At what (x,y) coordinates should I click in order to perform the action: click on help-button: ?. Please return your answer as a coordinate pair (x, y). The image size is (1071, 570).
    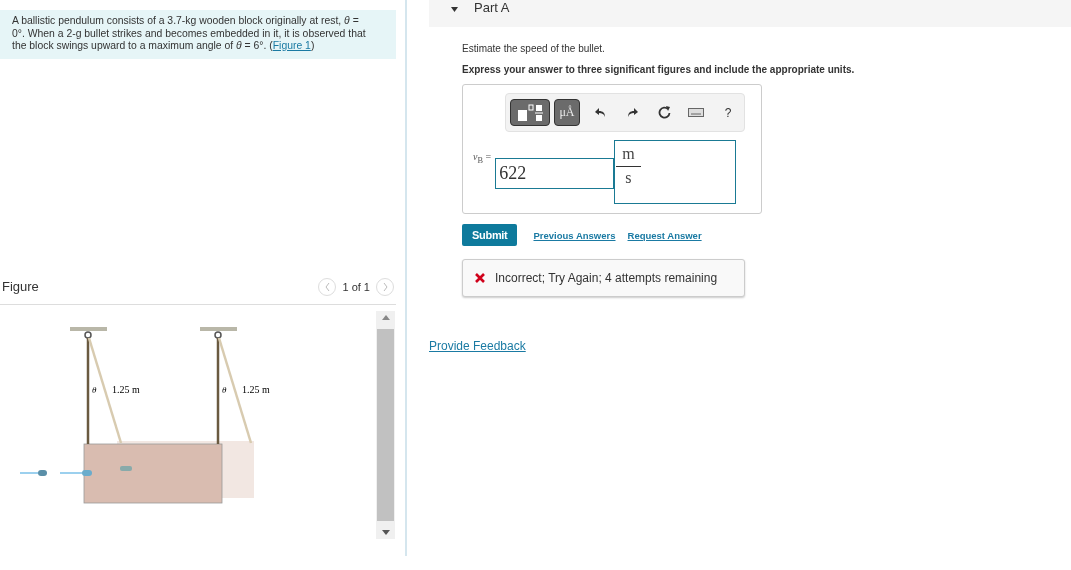
    Looking at the image, I should click on (728, 112).